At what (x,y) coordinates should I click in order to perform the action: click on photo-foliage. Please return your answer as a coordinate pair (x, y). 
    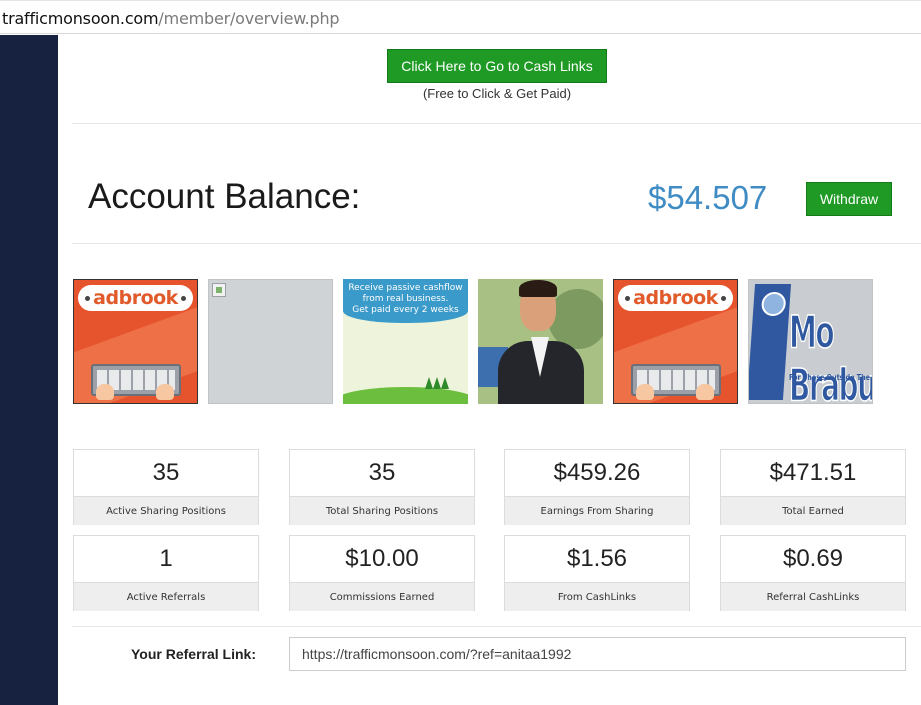
    Looking at the image, I should click on (575, 319).